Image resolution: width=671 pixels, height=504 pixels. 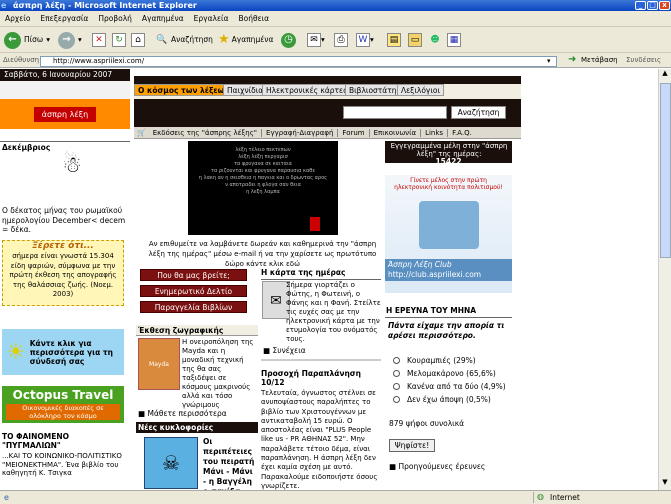 What do you see at coordinates (435, 40) in the screenshot?
I see `messenger-button: ☻` at bounding box center [435, 40].